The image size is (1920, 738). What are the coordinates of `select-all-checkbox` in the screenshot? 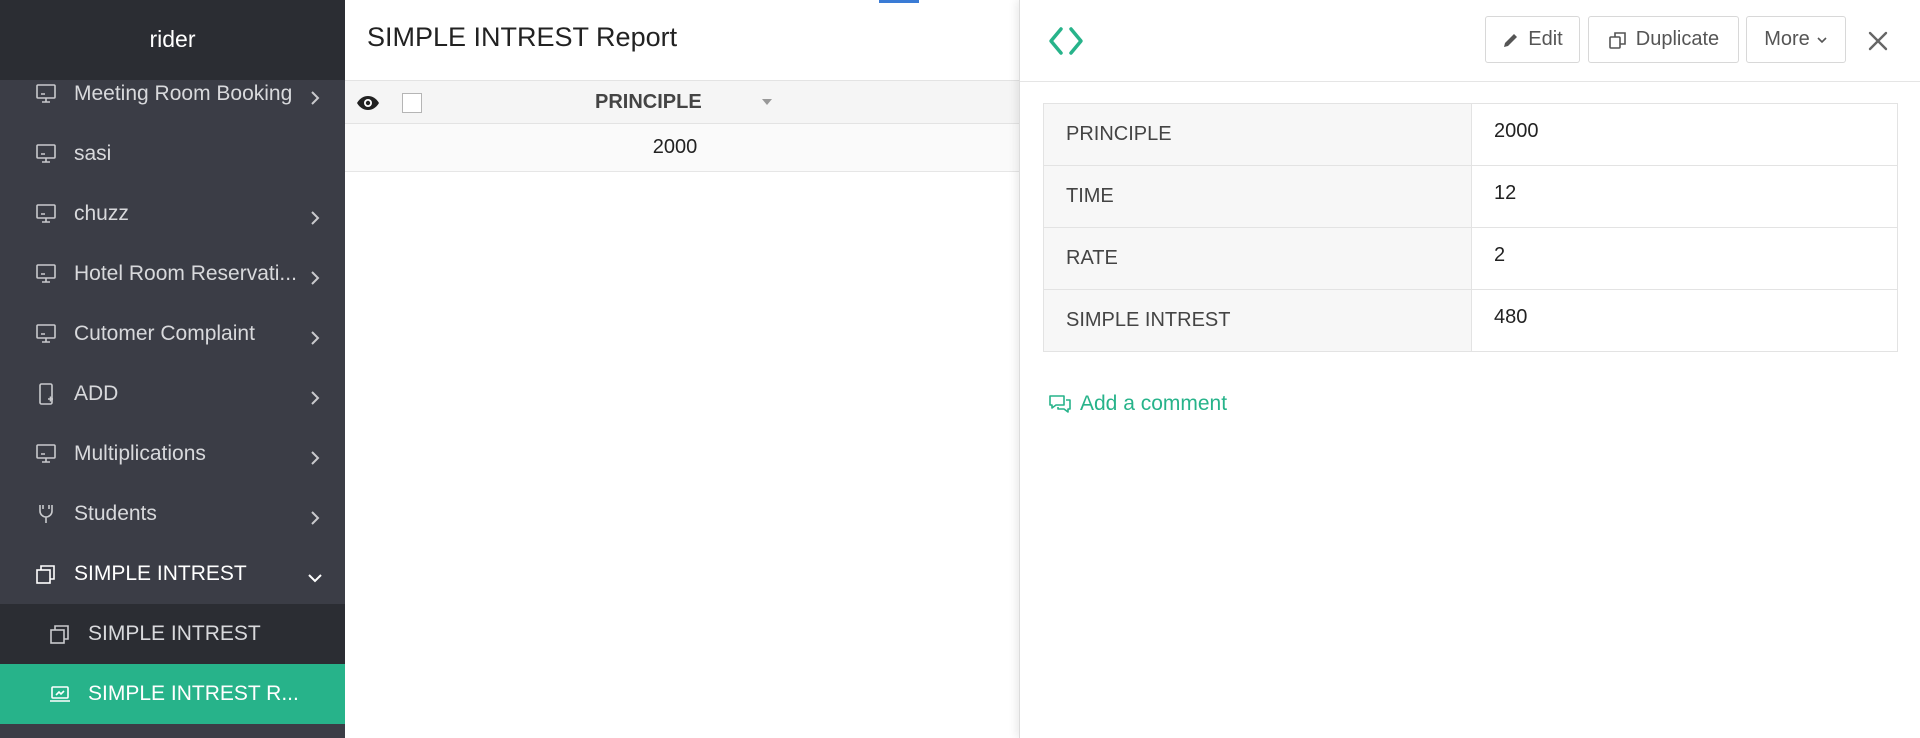 It's located at (412, 103).